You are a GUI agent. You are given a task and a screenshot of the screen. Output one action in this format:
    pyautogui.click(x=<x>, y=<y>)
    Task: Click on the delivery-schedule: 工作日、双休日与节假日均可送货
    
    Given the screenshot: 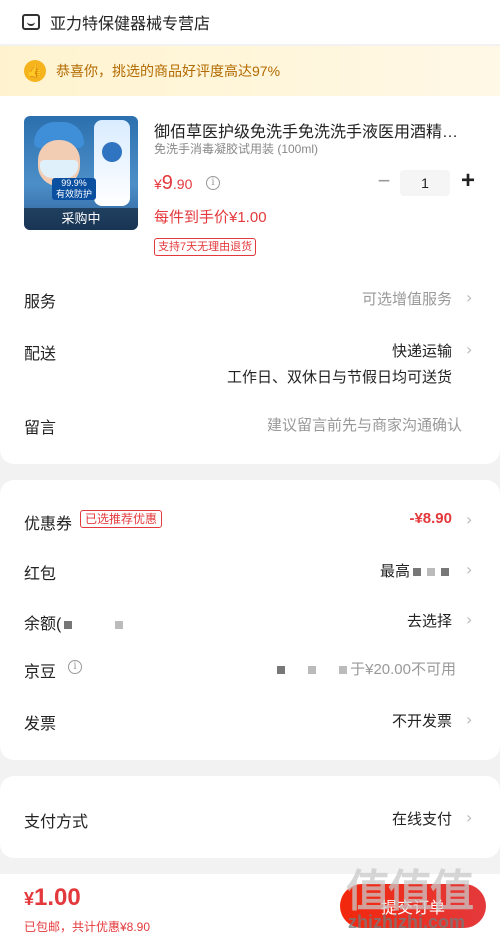 What is the action you would take?
    pyautogui.click(x=339, y=377)
    